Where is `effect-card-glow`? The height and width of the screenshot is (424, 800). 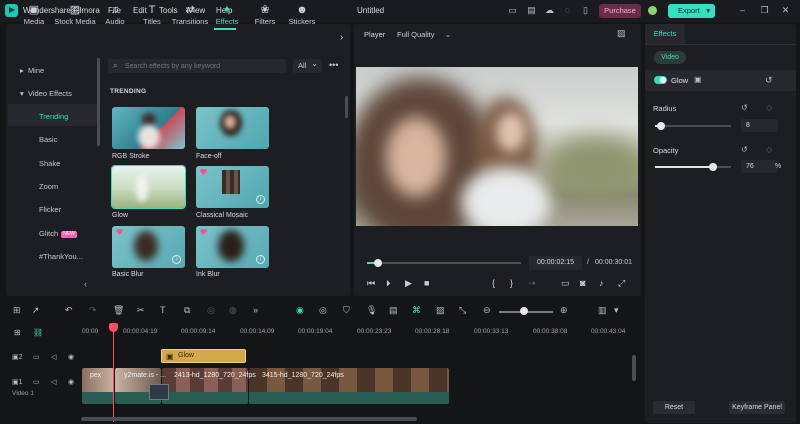
effect-card-glow is located at coordinates (148, 187).